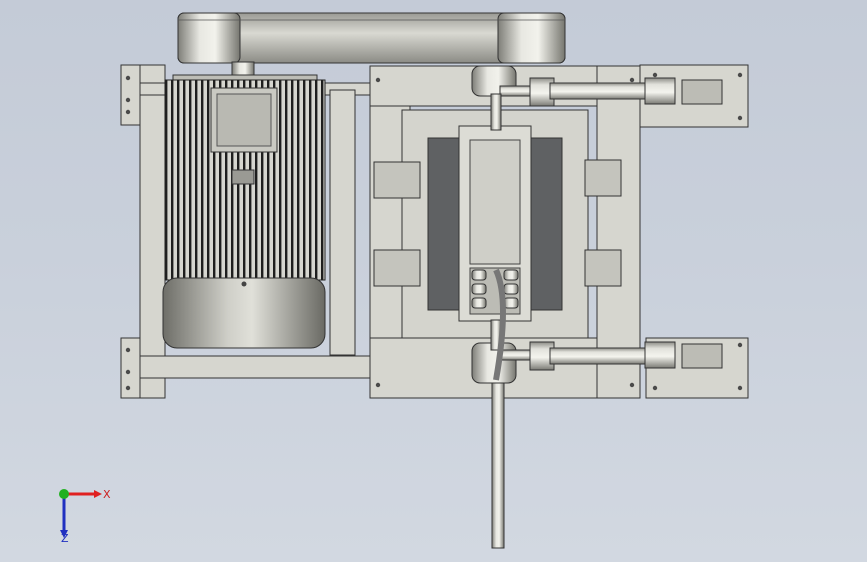 This screenshot has width=867, height=566. Describe the element at coordinates (107, 494) in the screenshot. I see `x-axis-label: X` at that location.